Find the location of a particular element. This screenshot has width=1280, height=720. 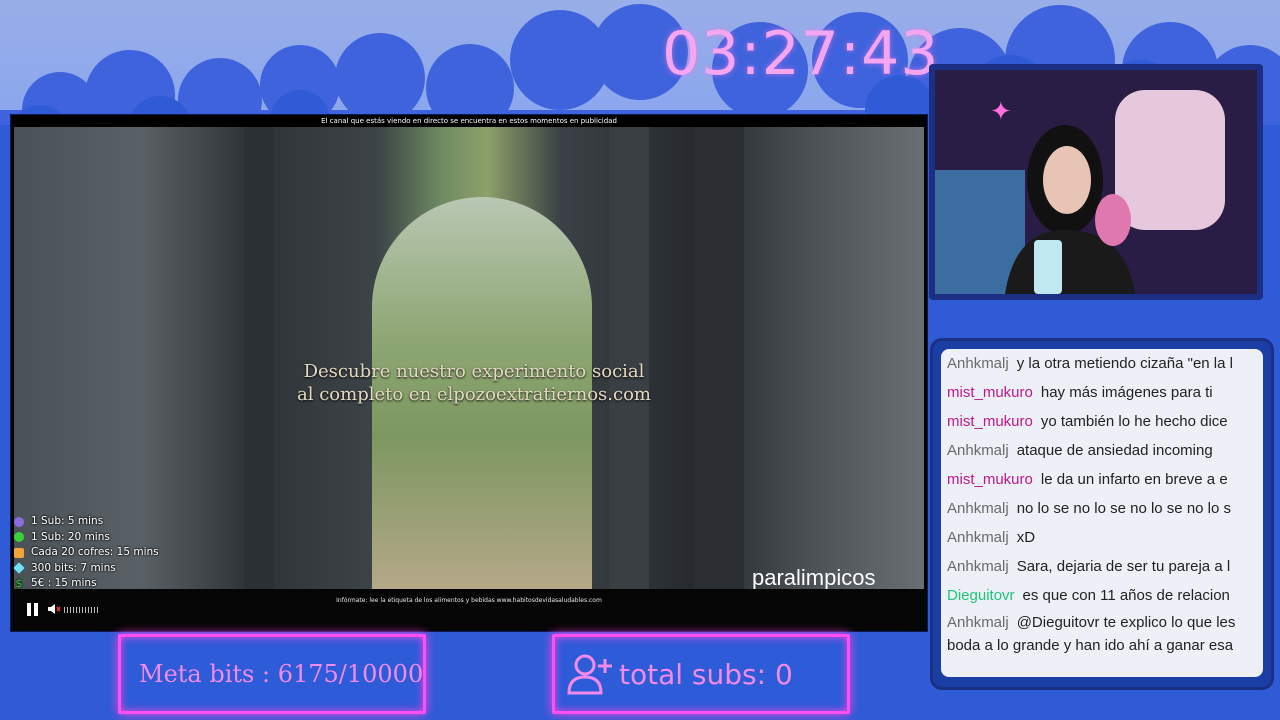

ad-caption-line: al completo en elpozoextratiernos.com is located at coordinates (474, 394).